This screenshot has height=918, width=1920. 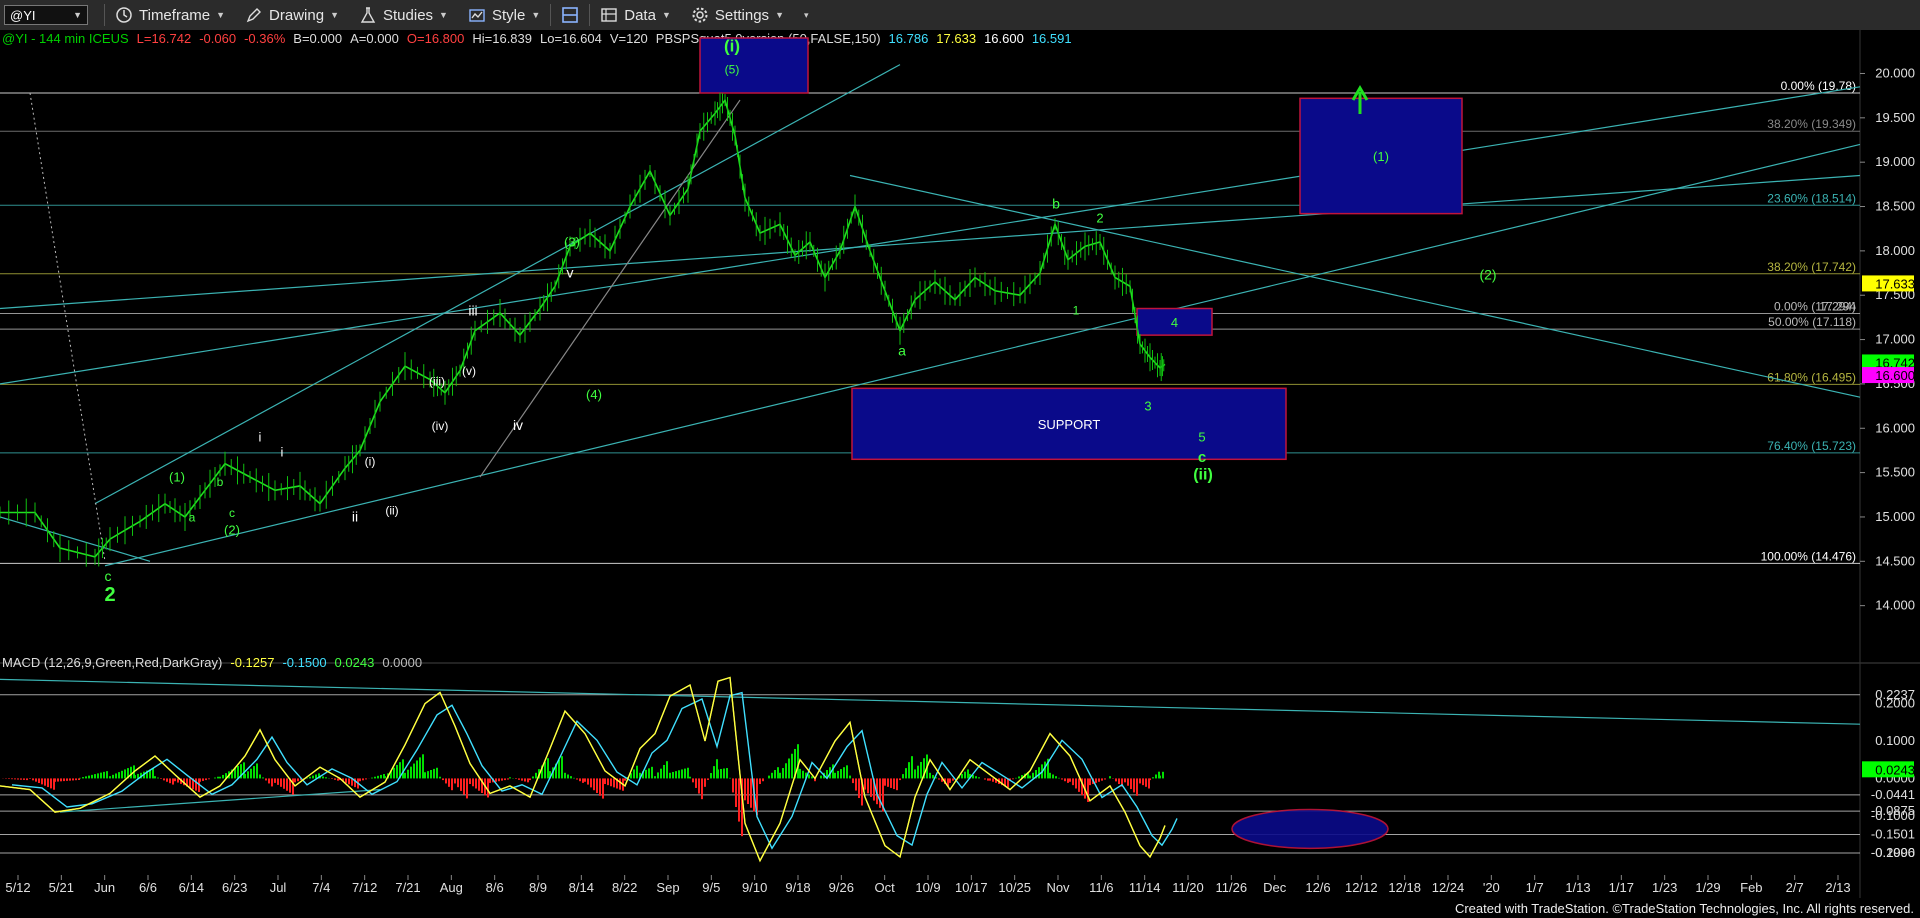 What do you see at coordinates (518, 425) in the screenshot?
I see `wave-label: iv` at bounding box center [518, 425].